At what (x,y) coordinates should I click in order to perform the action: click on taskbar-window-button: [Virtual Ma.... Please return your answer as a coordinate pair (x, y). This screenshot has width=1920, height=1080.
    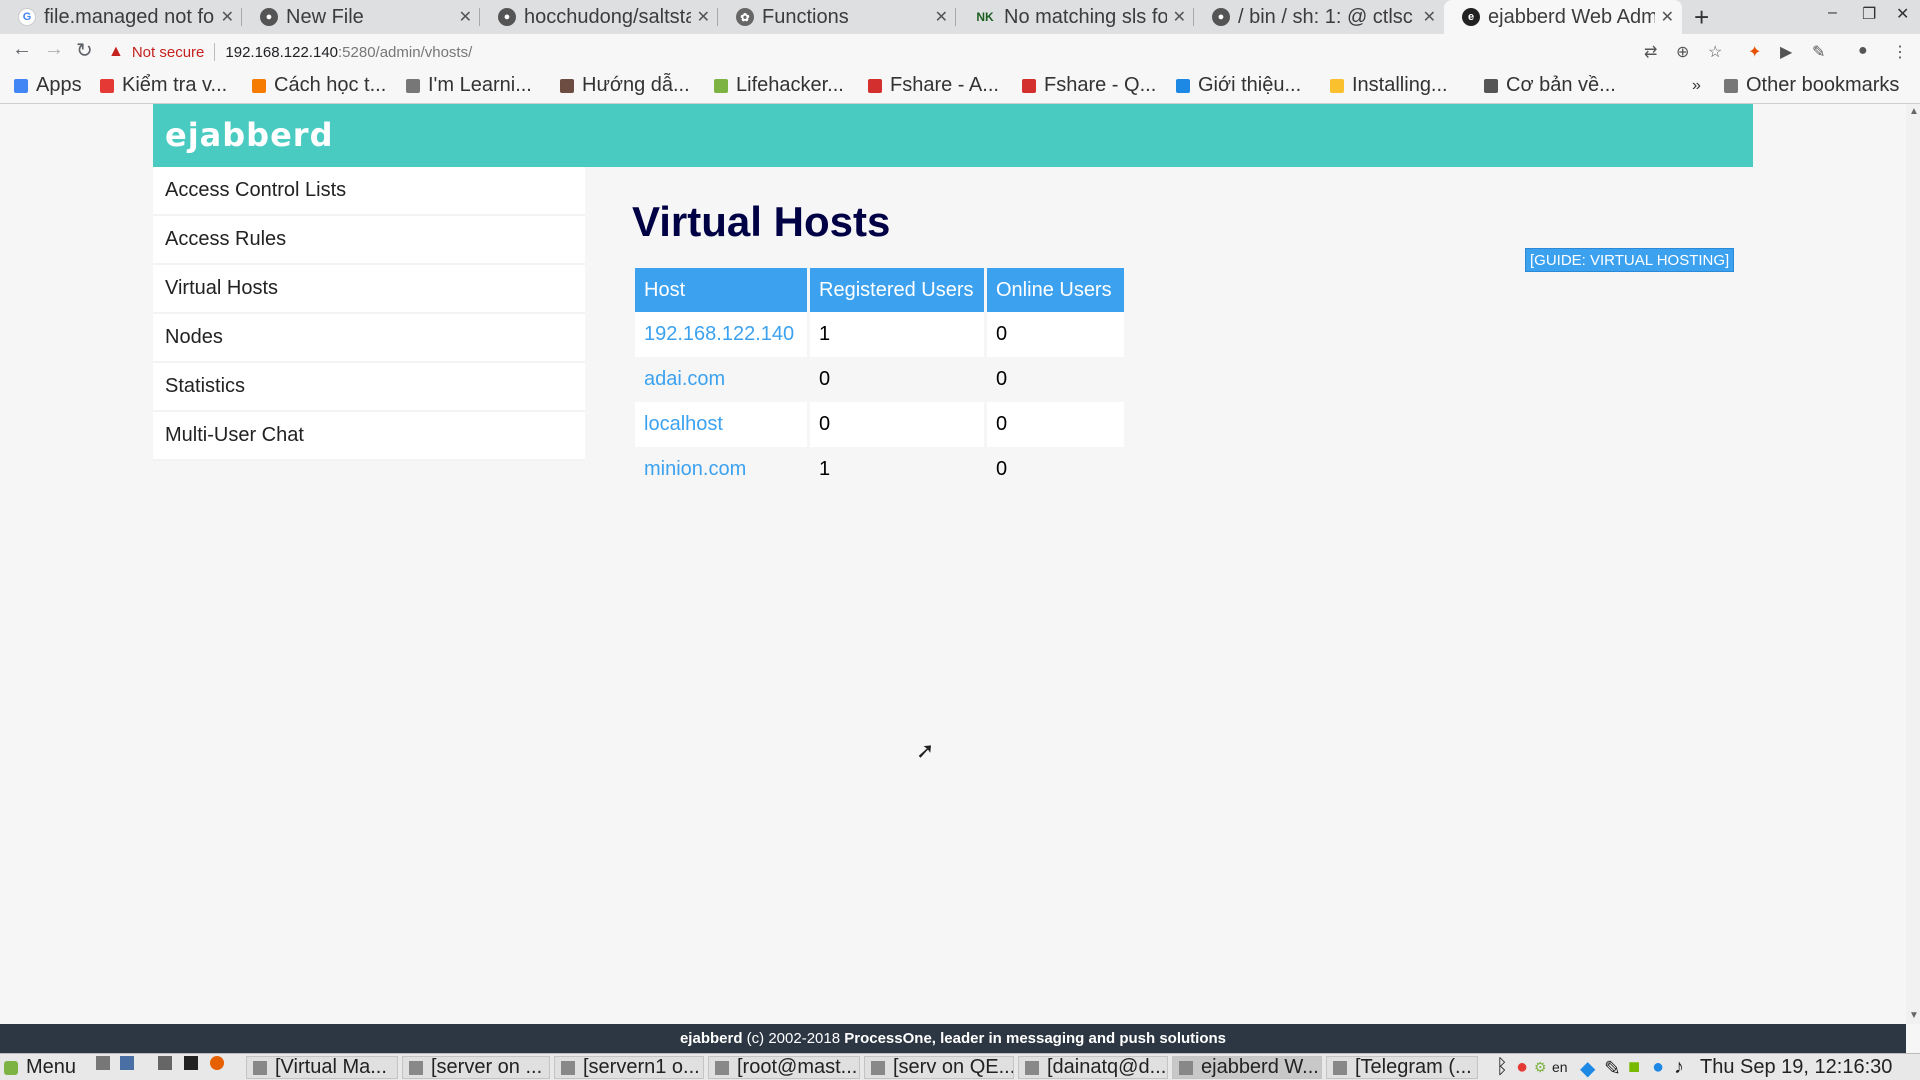
    Looking at the image, I should click on (322, 1067).